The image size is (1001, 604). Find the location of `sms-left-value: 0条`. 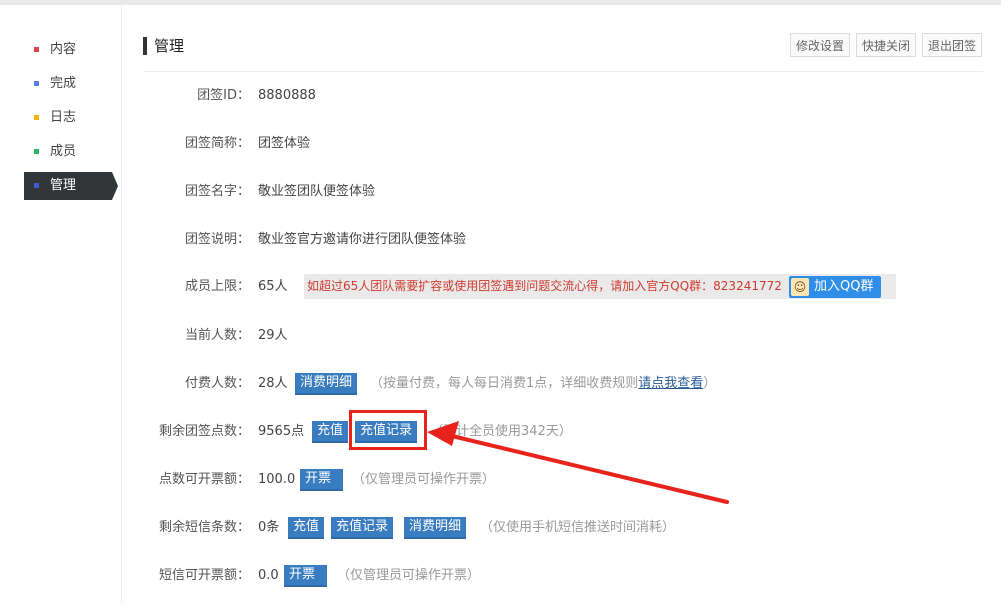

sms-left-value: 0条 is located at coordinates (269, 527).